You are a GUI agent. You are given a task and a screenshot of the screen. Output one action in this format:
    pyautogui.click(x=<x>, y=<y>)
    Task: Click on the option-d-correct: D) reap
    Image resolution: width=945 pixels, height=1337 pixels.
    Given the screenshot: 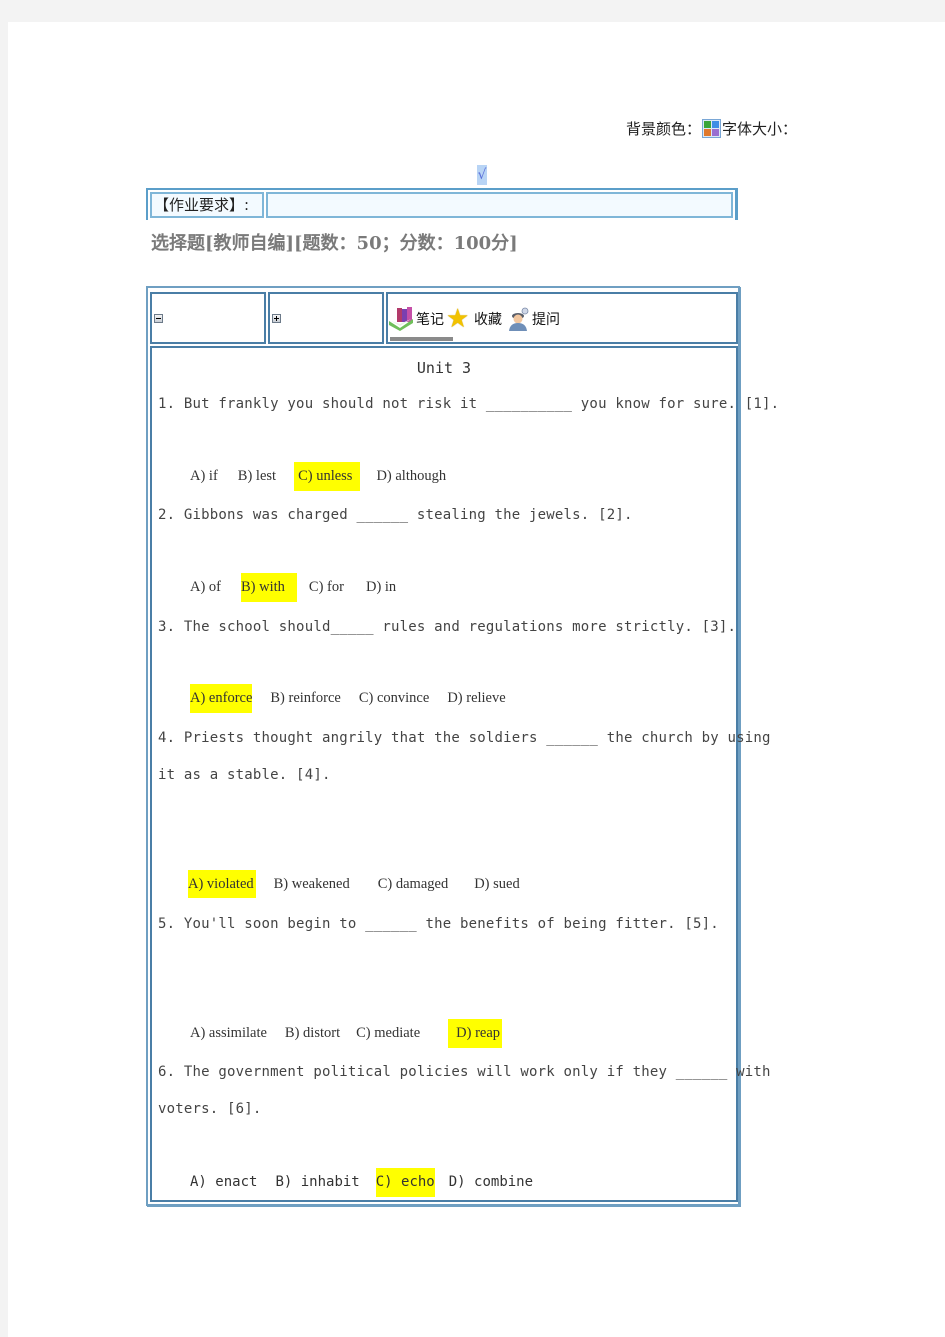 What is the action you would take?
    pyautogui.click(x=475, y=1033)
    